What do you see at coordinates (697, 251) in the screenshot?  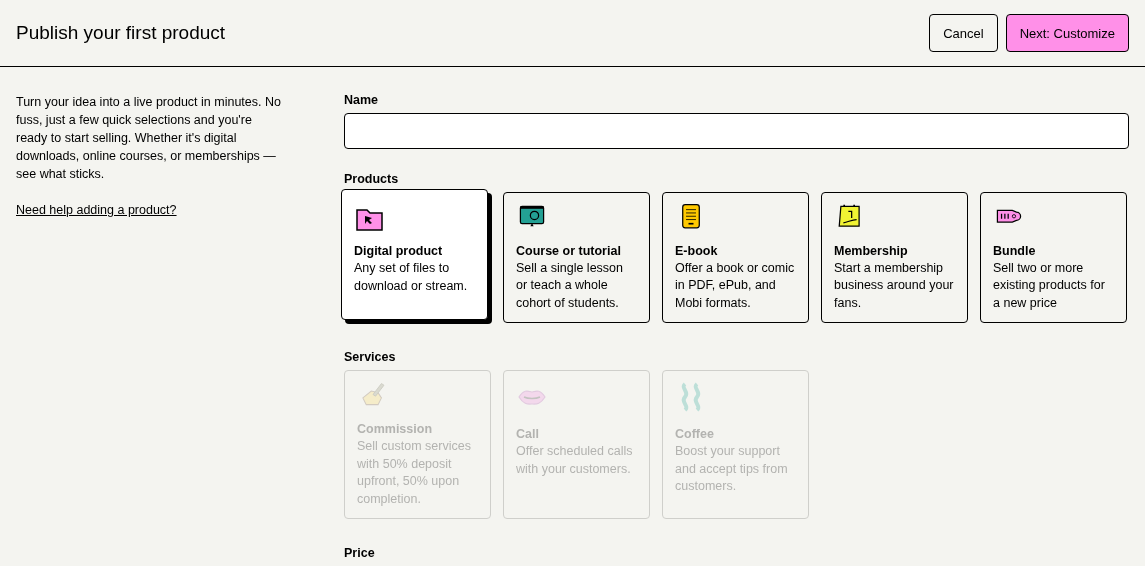 I see `card-title: E-book` at bounding box center [697, 251].